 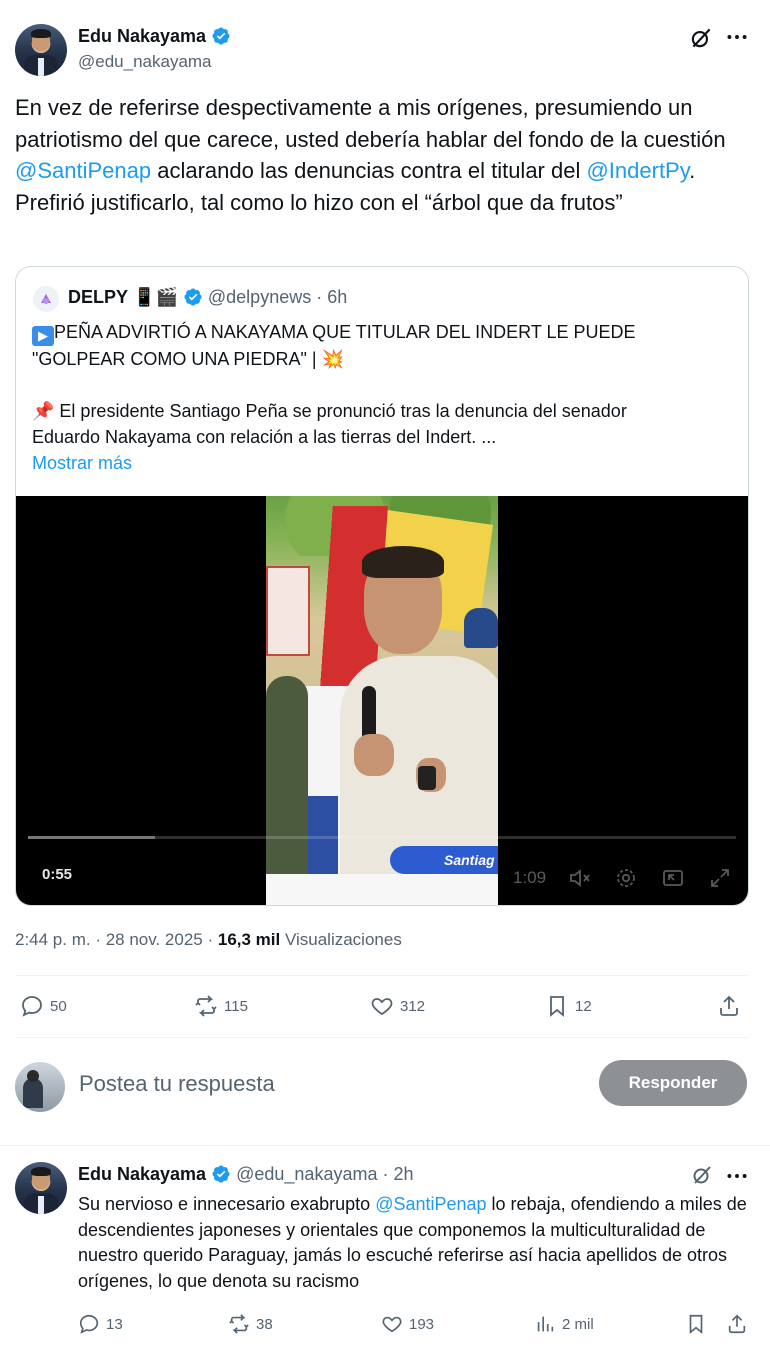 I want to click on tweet-timestamp: 2:44 p. m. · 28 nov. 2025 ·, so click(x=116, y=939).